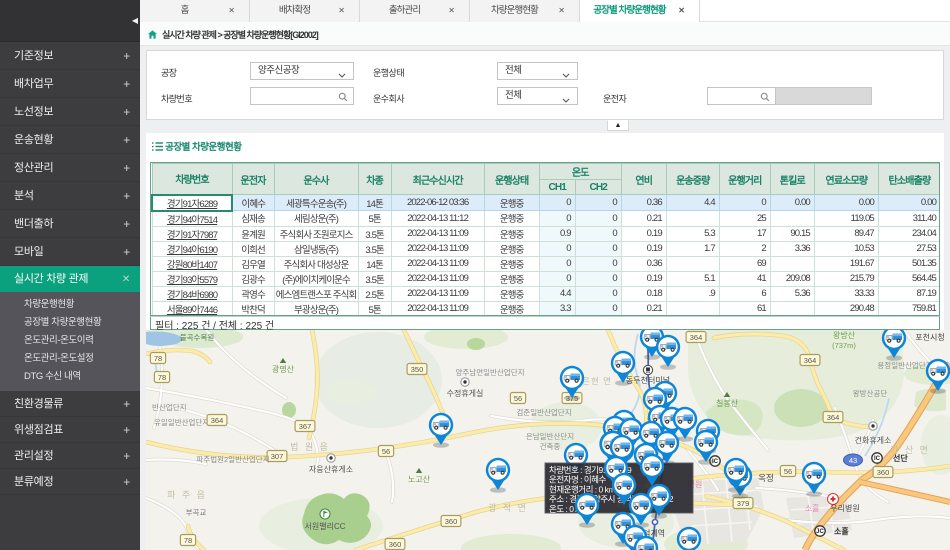 This screenshot has width=950, height=550. What do you see at coordinates (283, 369) in the screenshot?
I see `svg-text: 광명산` at bounding box center [283, 369].